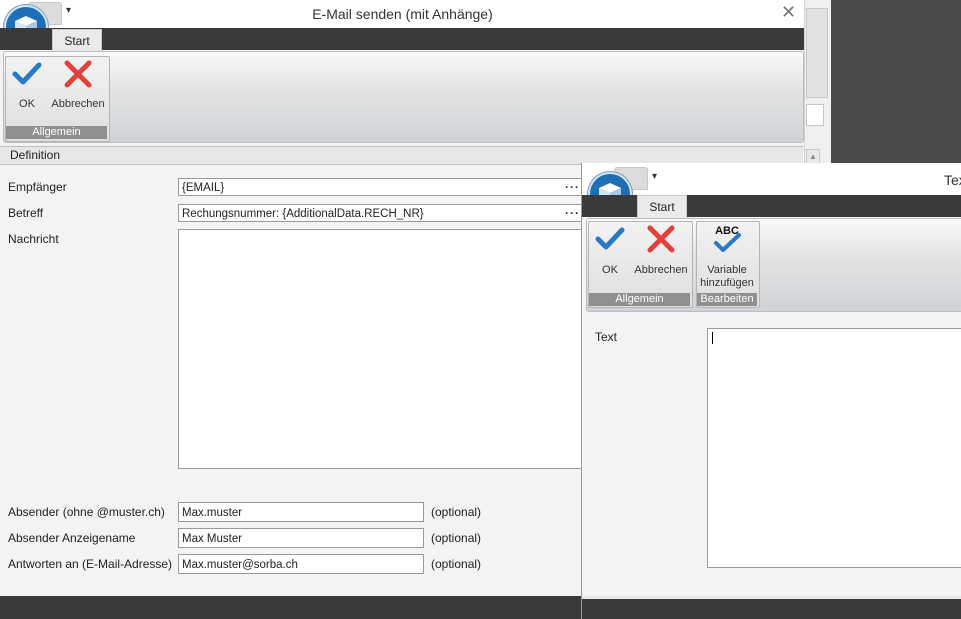  Describe the element at coordinates (654, 176) in the screenshot. I see `quick-access-dropdown-icon-2: ▾` at that location.